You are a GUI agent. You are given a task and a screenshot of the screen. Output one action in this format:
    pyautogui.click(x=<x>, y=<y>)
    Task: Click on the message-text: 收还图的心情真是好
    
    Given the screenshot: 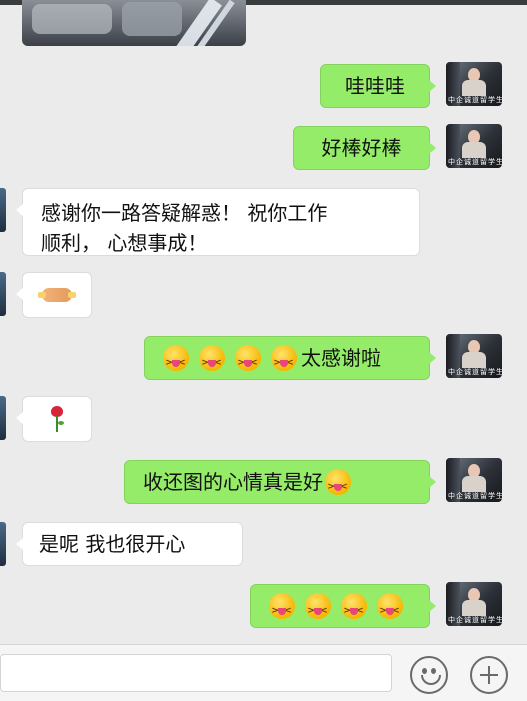 What is the action you would take?
    pyautogui.click(x=233, y=482)
    